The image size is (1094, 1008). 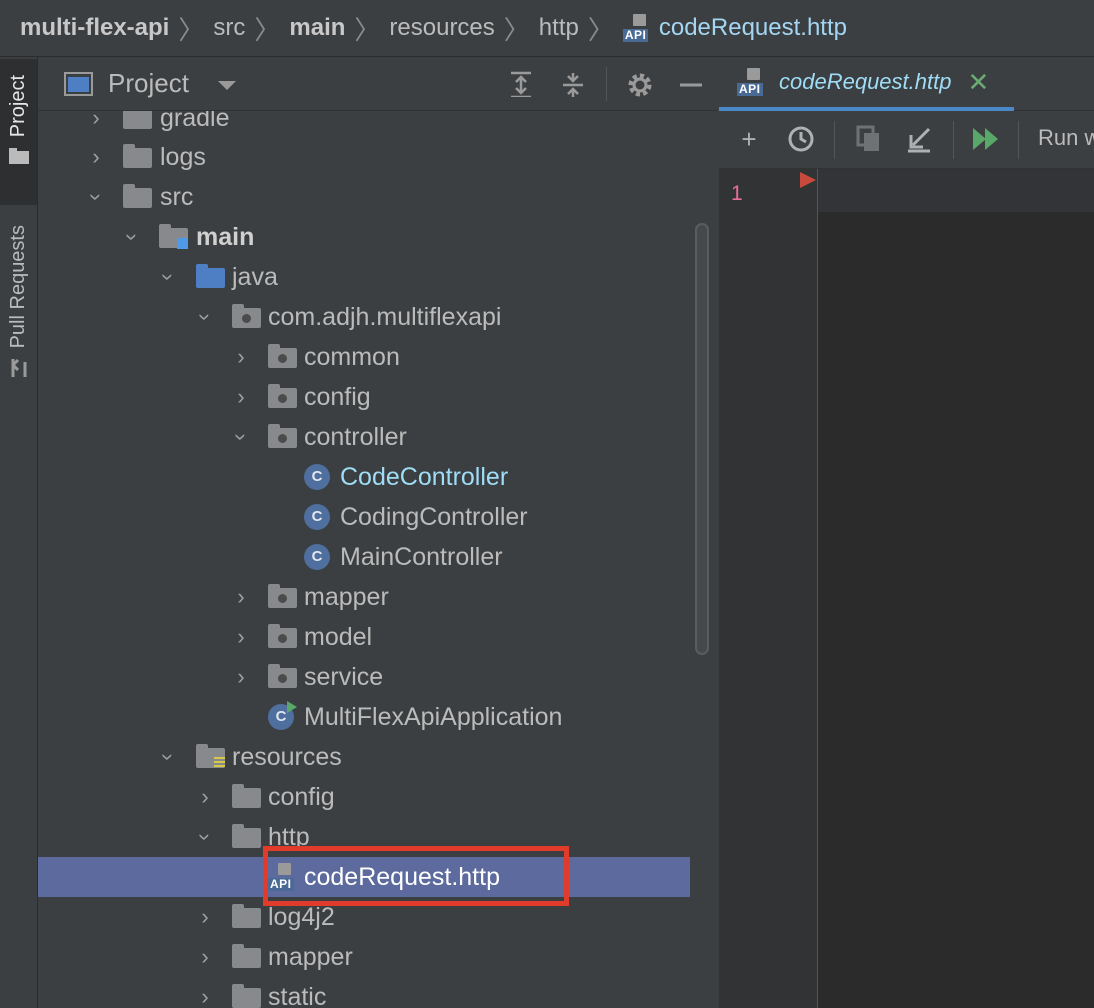 I want to click on tree-item-label: logs, so click(x=183, y=156).